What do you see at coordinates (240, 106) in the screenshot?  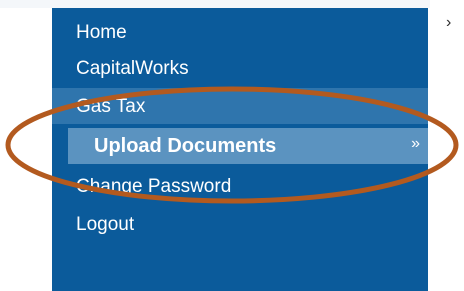 I see `menu-item-gas-tax: Gas Tax` at bounding box center [240, 106].